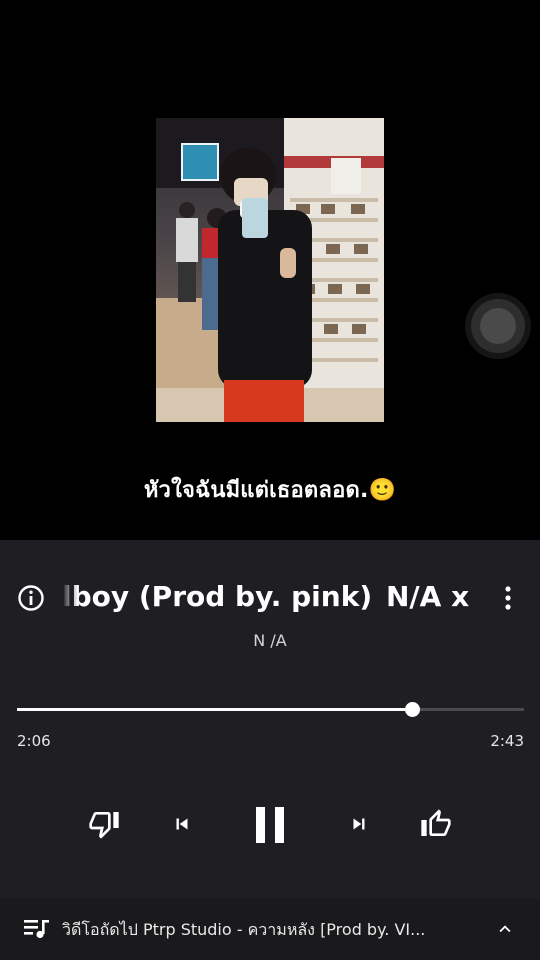 Image resolution: width=540 pixels, height=960 pixels. What do you see at coordinates (412, 709) in the screenshot?
I see `progress-thumb` at bounding box center [412, 709].